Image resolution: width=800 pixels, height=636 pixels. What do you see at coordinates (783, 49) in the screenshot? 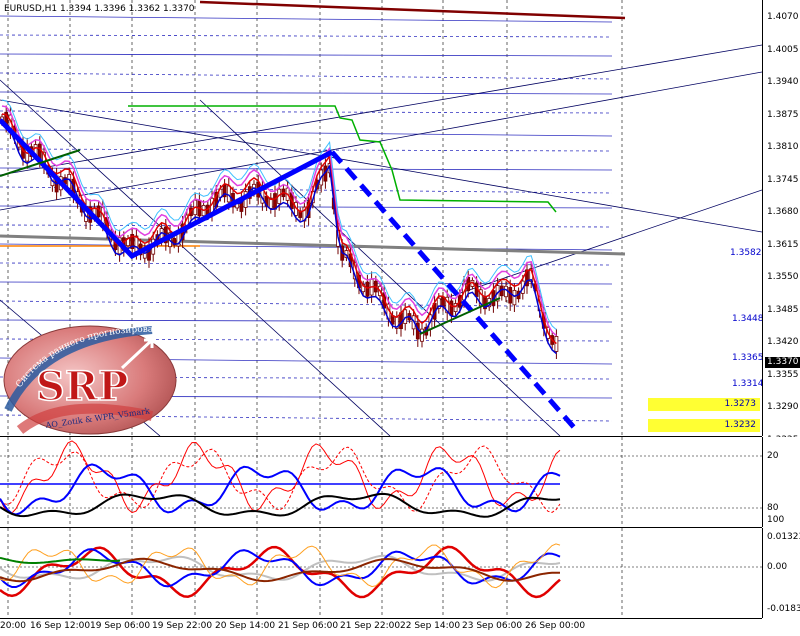
I see `price-tick-label: 1.4005` at bounding box center [783, 49].